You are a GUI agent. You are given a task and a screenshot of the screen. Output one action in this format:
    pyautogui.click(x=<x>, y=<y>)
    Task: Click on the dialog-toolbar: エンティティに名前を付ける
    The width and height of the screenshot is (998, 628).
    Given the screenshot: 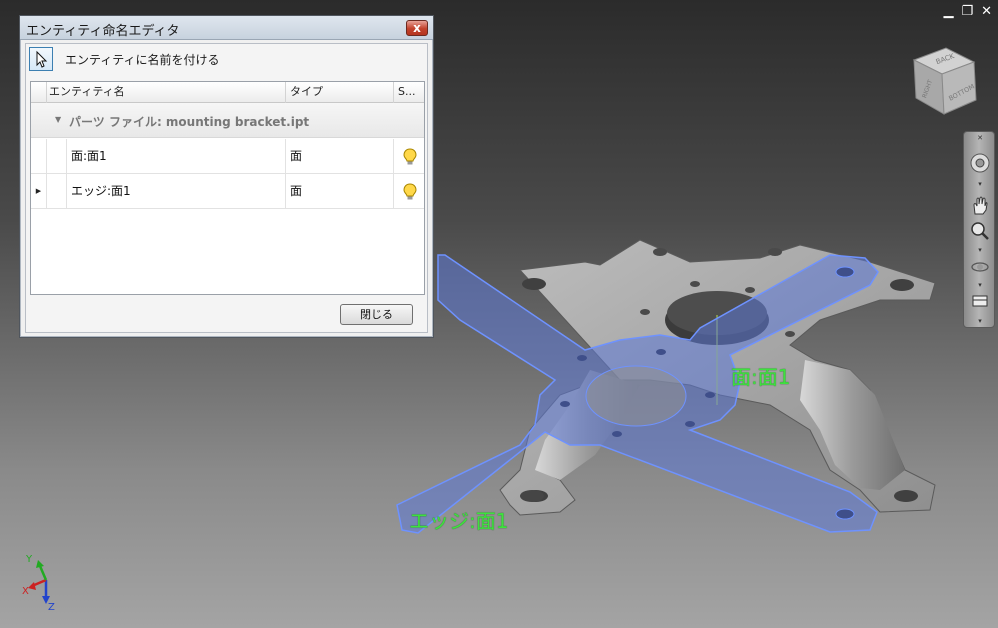 What is the action you would take?
    pyautogui.click(x=224, y=59)
    